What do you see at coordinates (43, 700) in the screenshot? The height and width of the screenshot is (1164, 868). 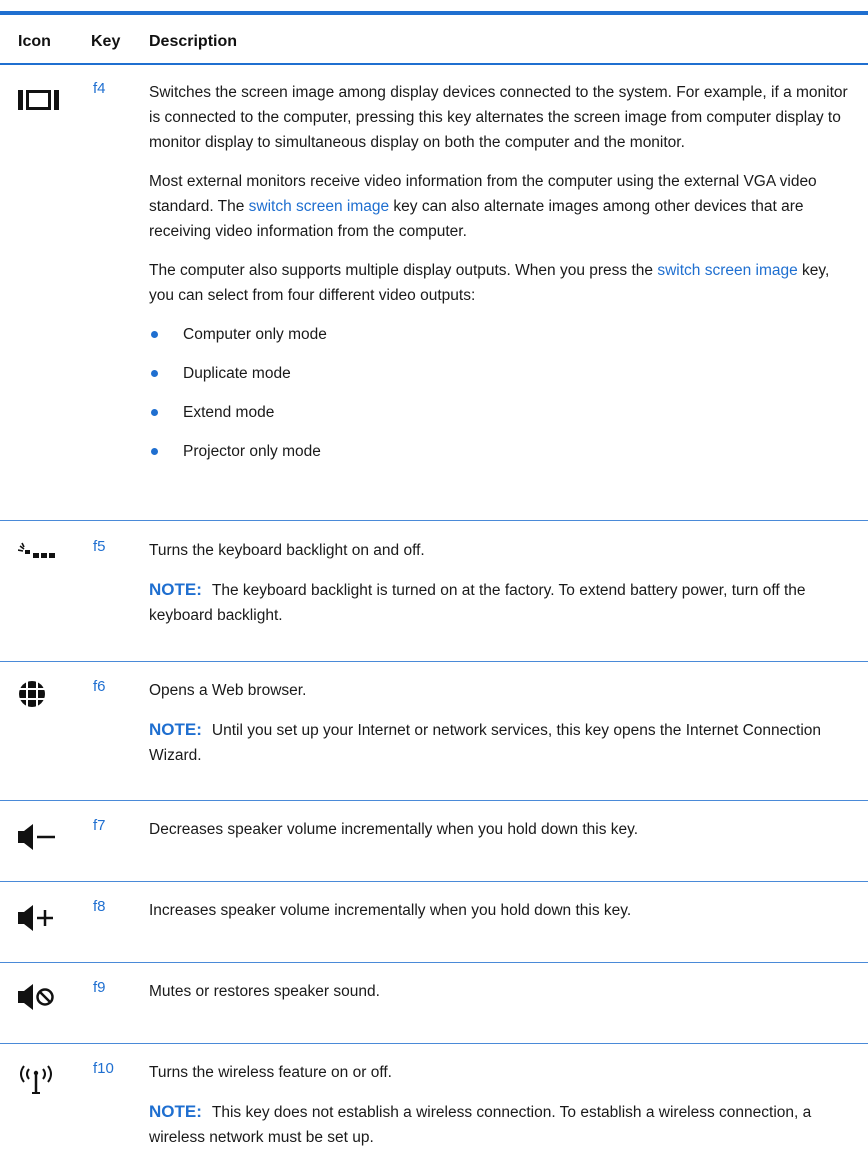 I see `web-browser-globe-icon` at bounding box center [43, 700].